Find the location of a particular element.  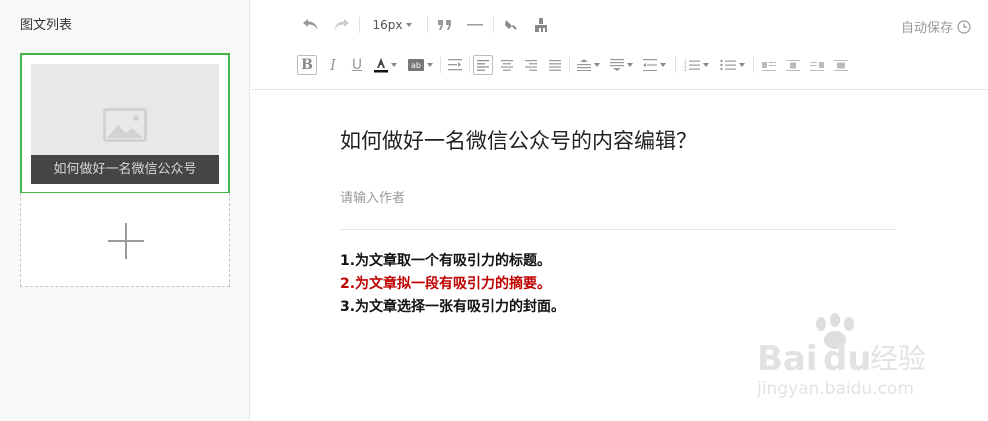

article-card: 如何做好一名微信公众号 is located at coordinates (125, 123).